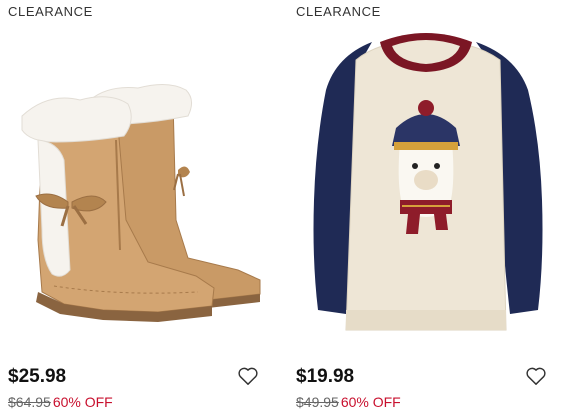  I want to click on sale-price: $19.98, so click(325, 376).